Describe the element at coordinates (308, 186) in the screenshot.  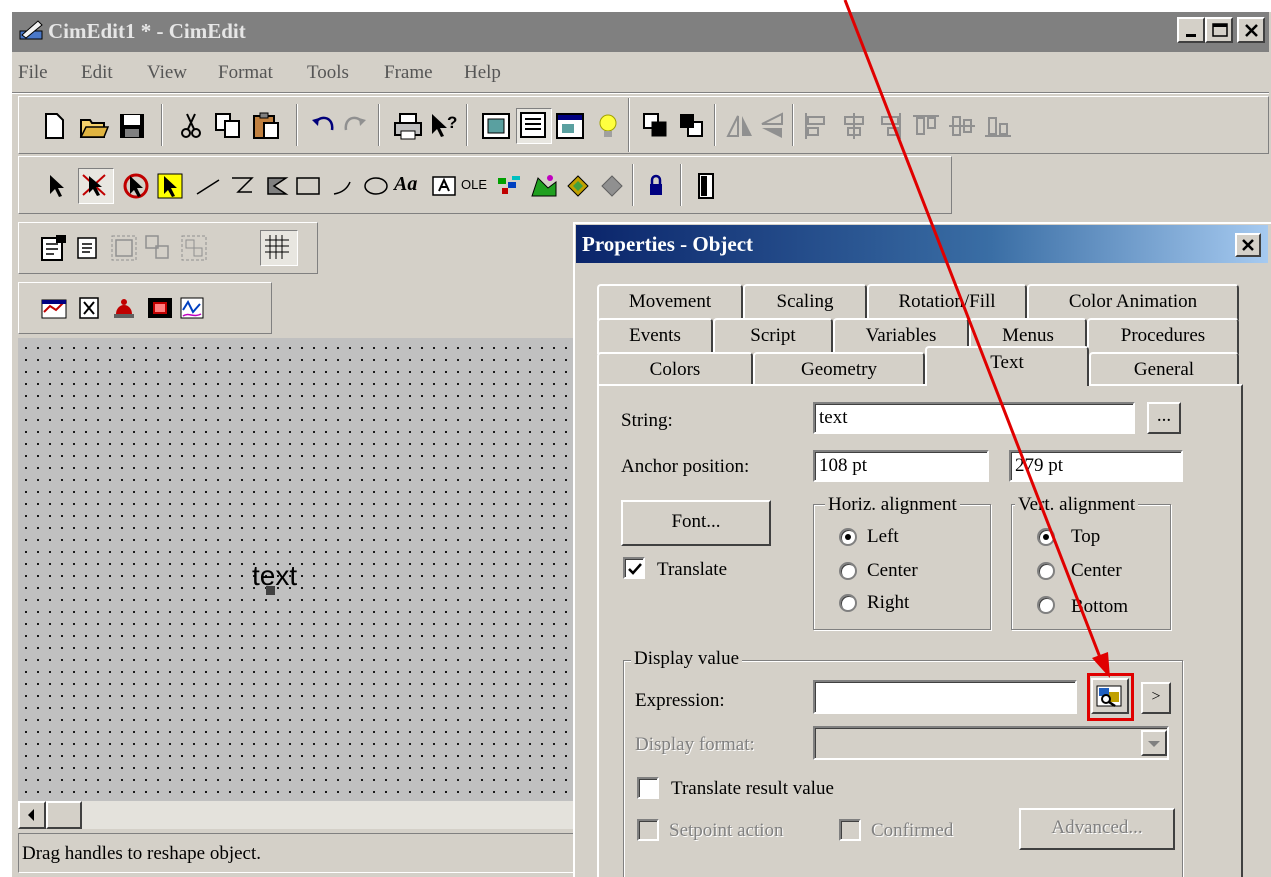
I see `rectangle-tool` at that location.